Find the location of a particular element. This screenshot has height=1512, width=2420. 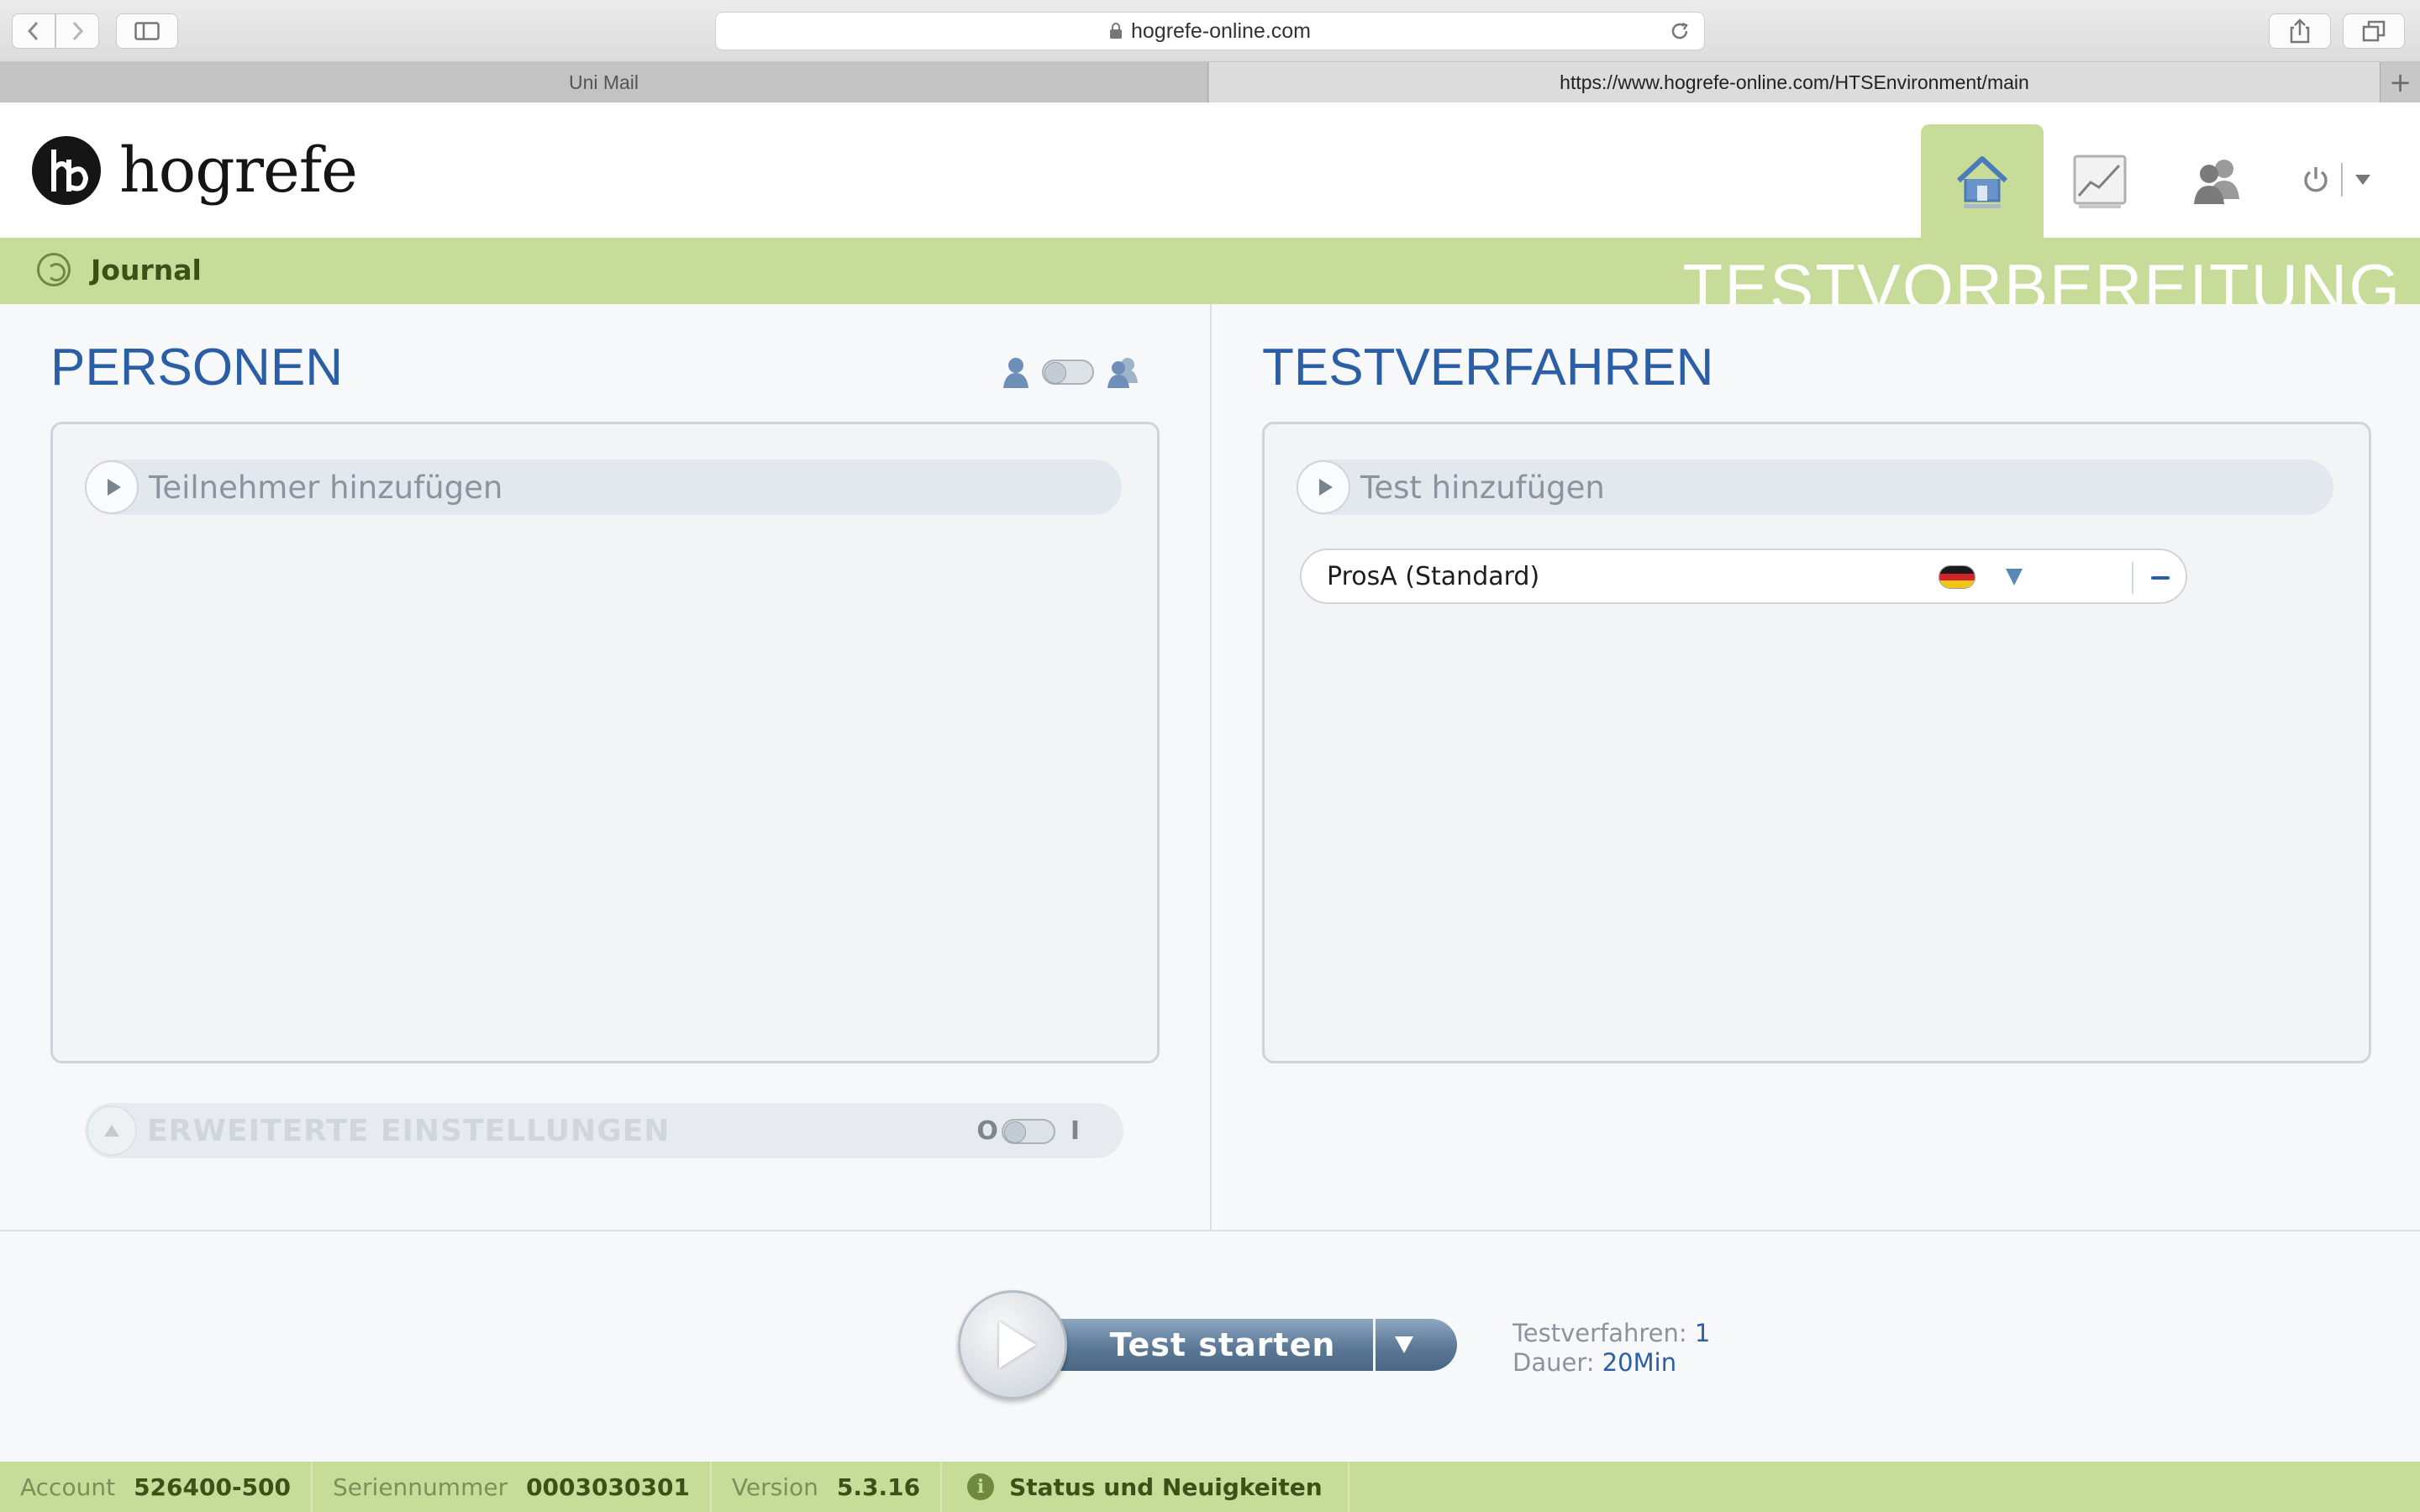

footer-account: Account 526400-500 is located at coordinates (157, 1487).